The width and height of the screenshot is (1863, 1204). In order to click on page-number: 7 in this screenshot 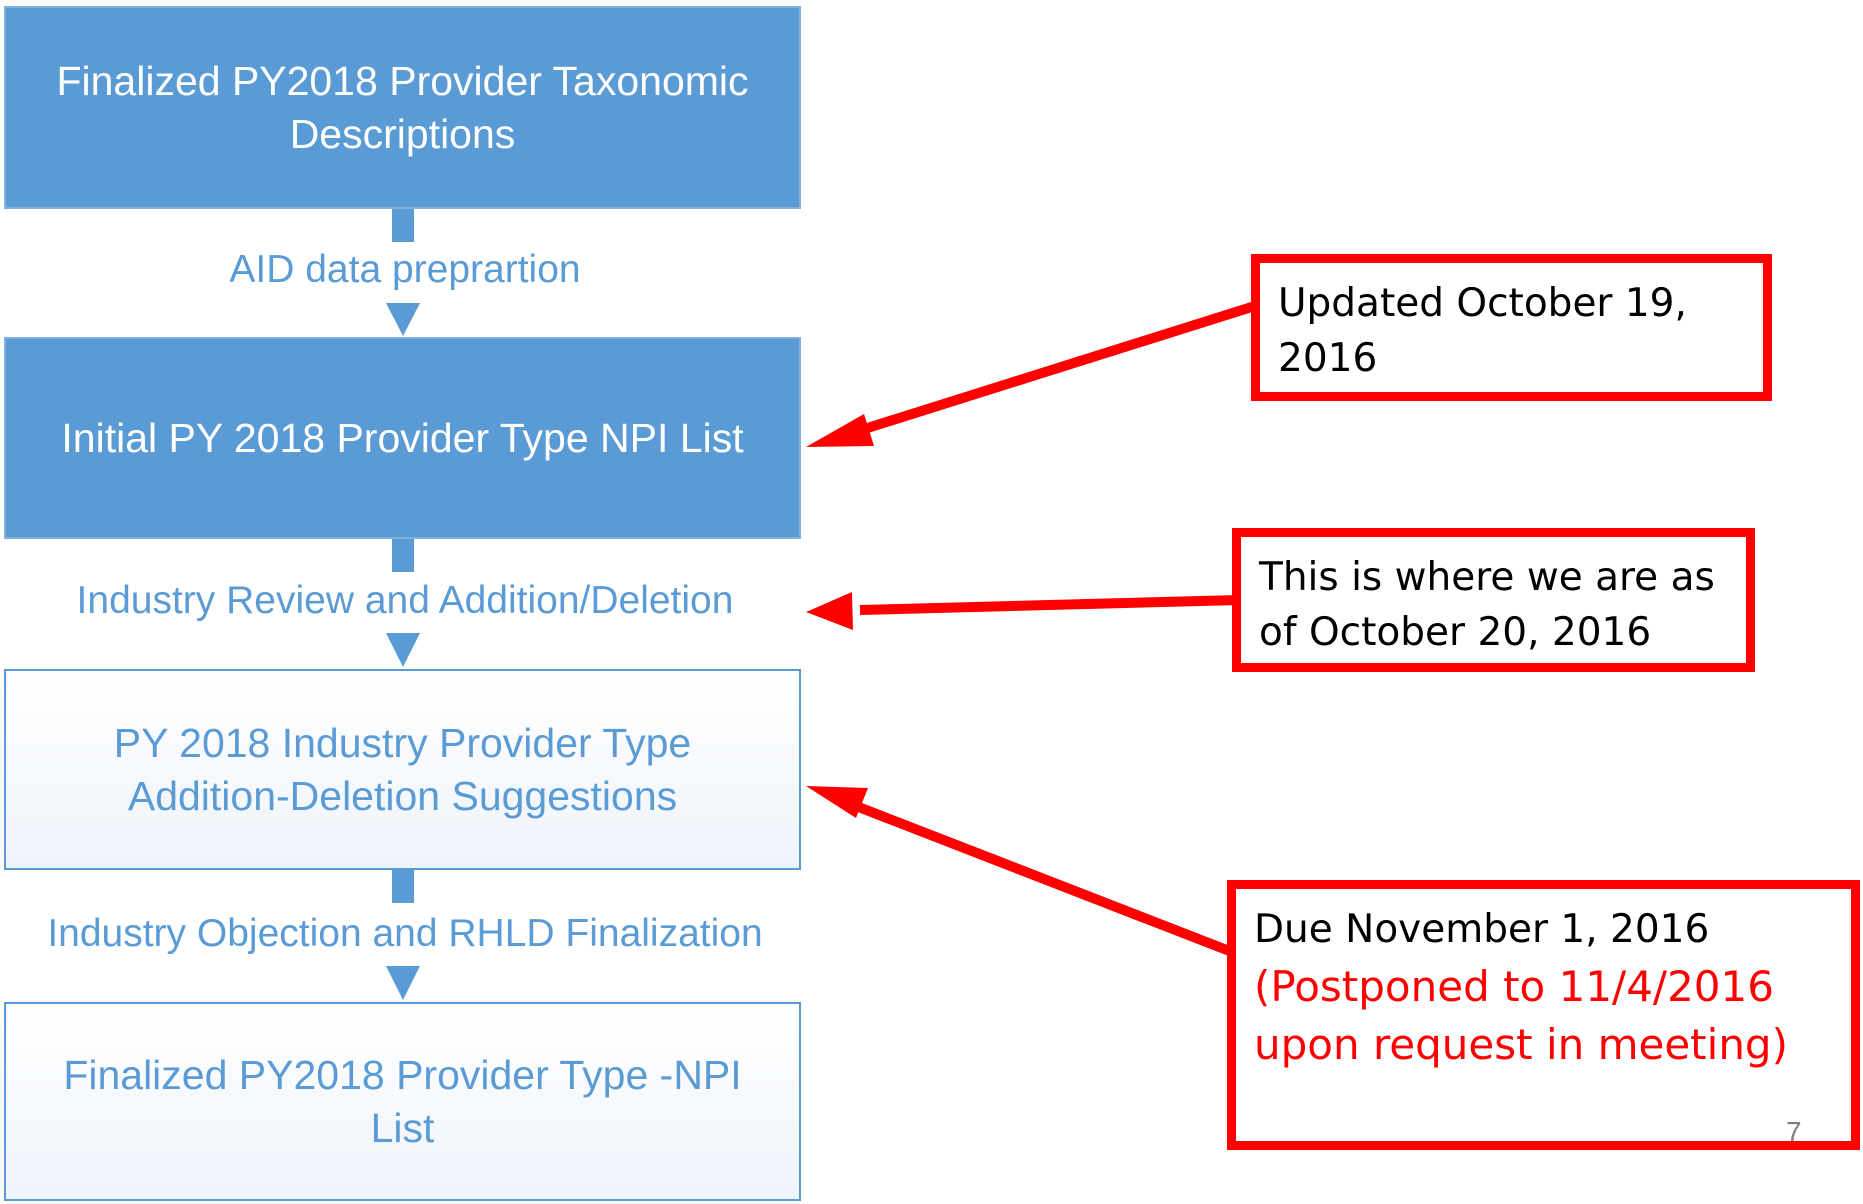, I will do `click(1794, 1131)`.